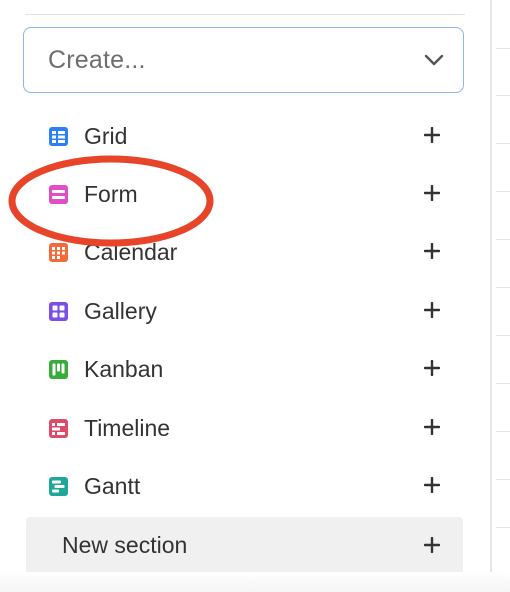 Image resolution: width=510 pixels, height=592 pixels. Describe the element at coordinates (111, 193) in the screenshot. I see `view-item-label: Form` at that location.